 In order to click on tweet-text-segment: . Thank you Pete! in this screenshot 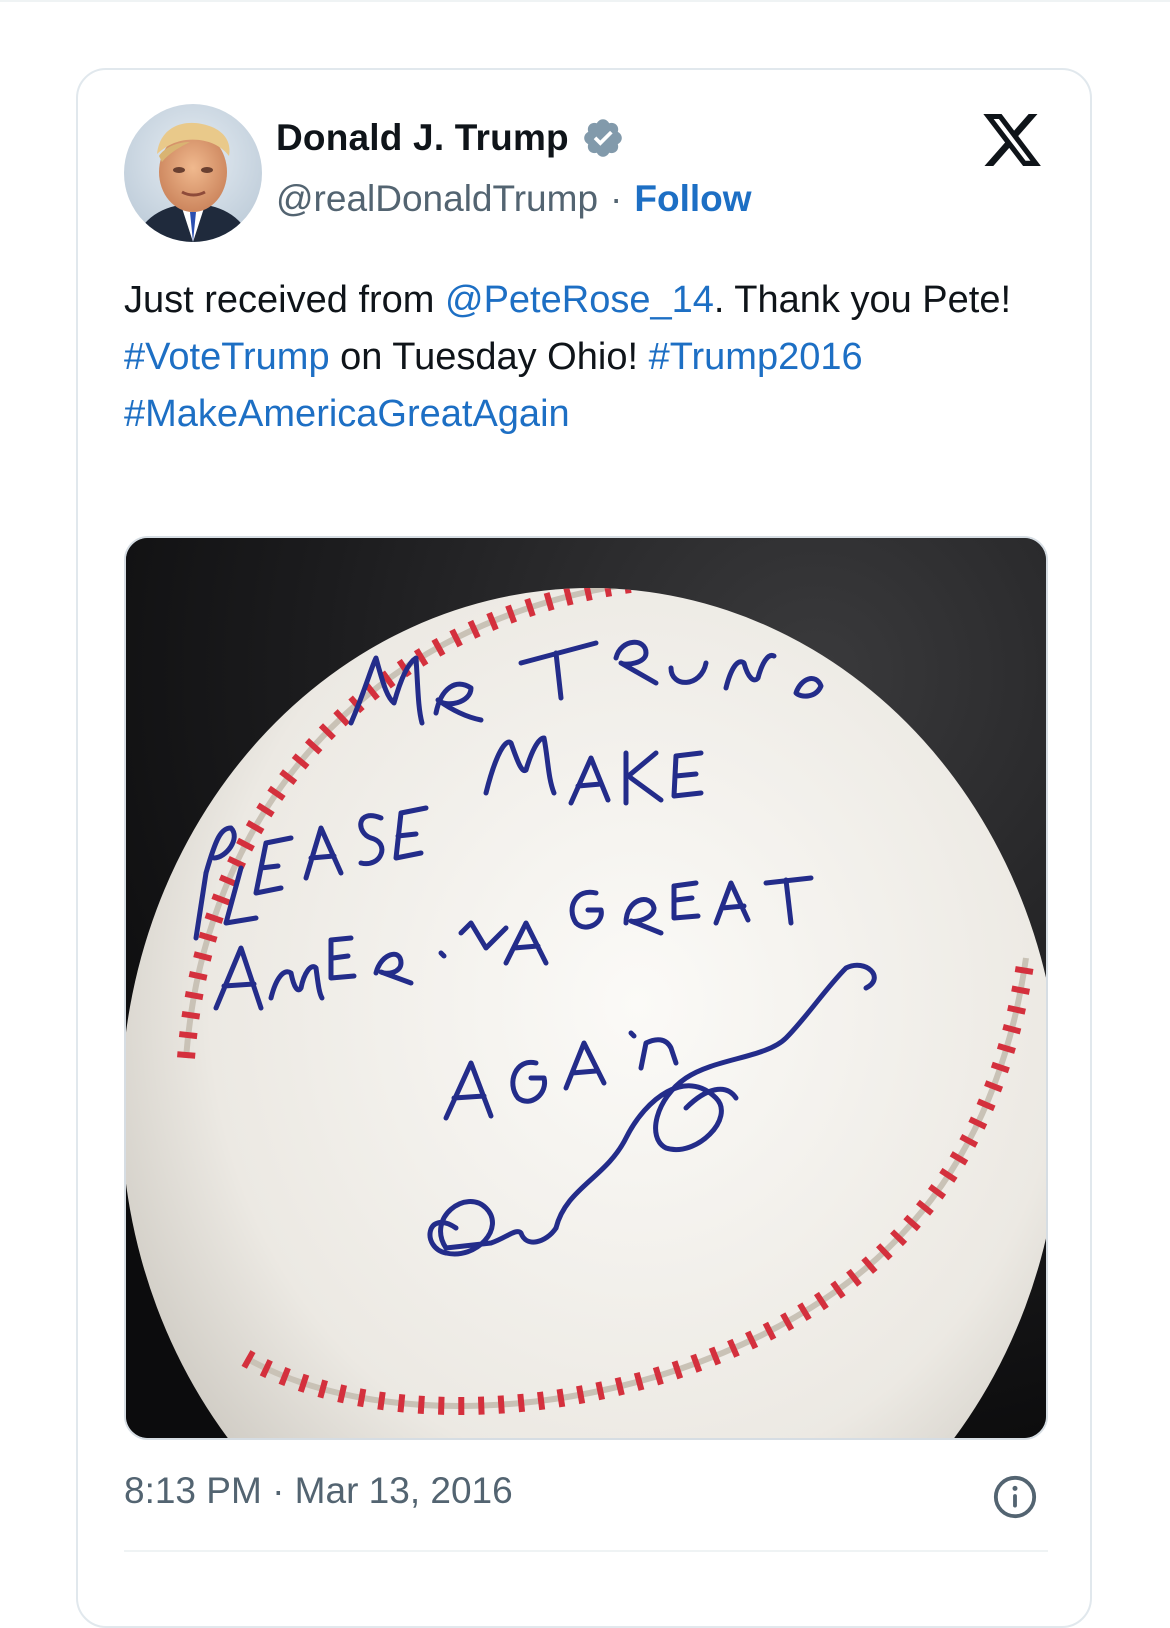, I will do `click(862, 300)`.